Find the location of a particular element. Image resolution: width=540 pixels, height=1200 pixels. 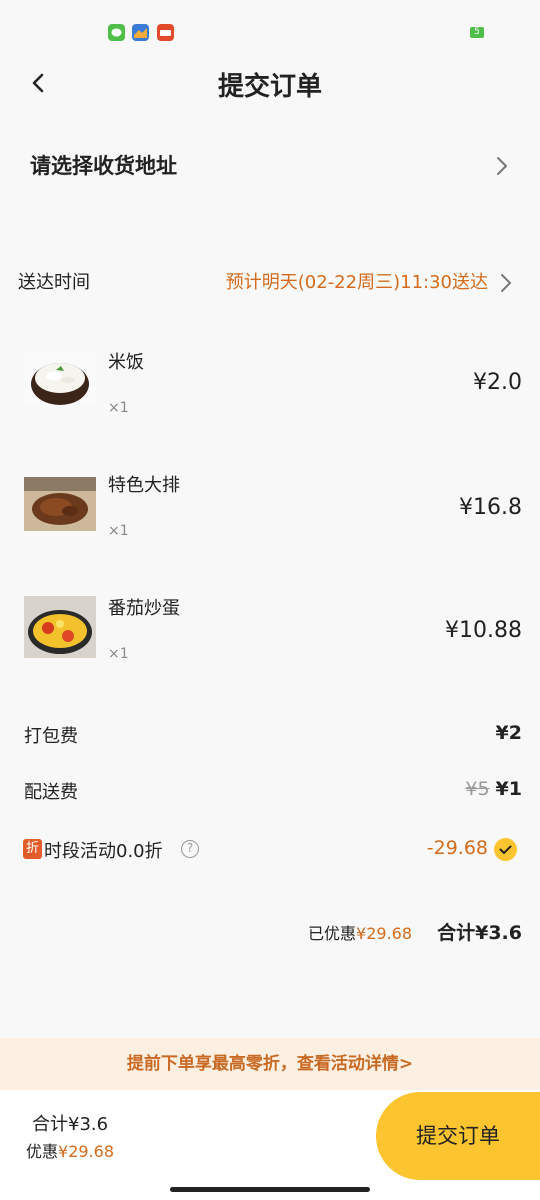

order-item: 特色大排 ×1 ¥16.8 is located at coordinates (270, 517).